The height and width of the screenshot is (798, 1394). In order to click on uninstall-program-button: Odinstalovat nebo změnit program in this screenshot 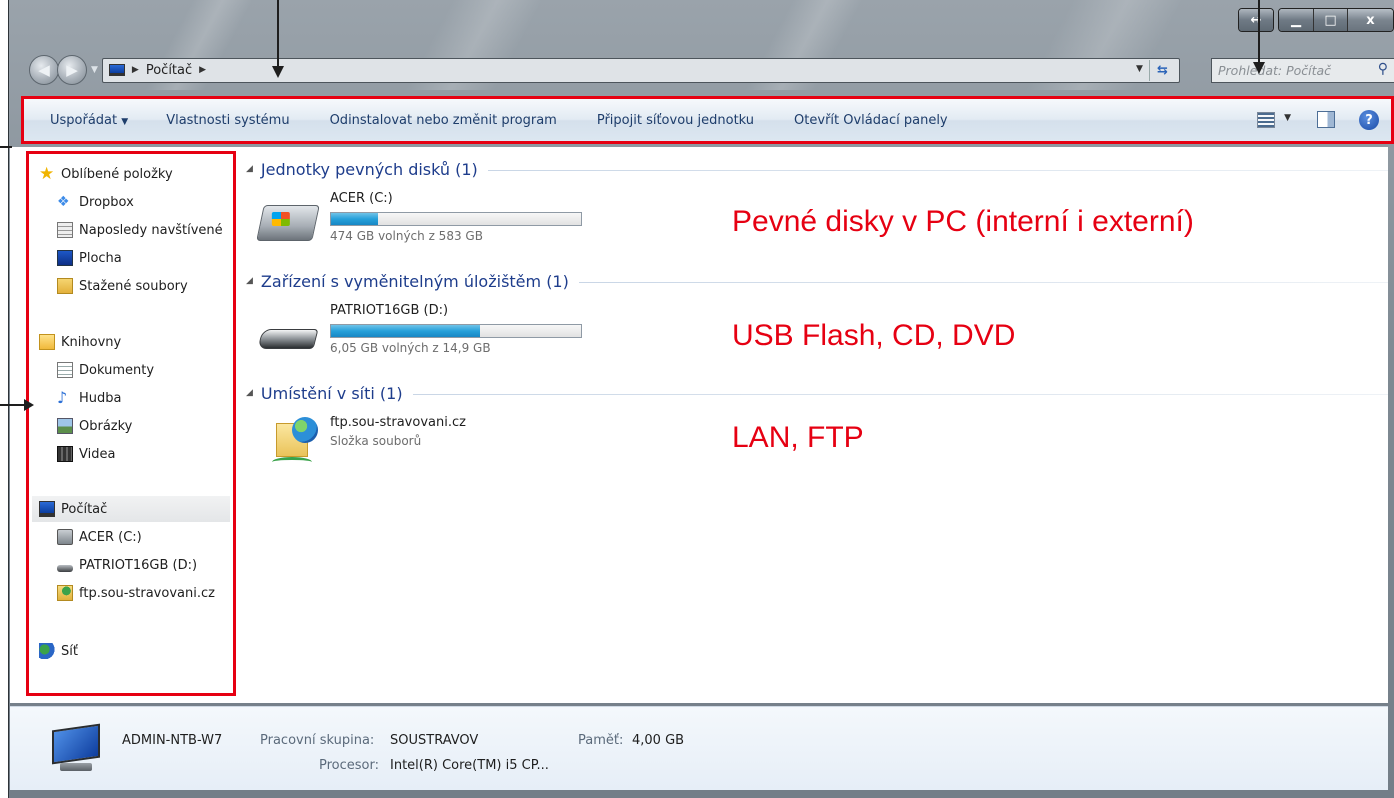, I will do `click(443, 120)`.